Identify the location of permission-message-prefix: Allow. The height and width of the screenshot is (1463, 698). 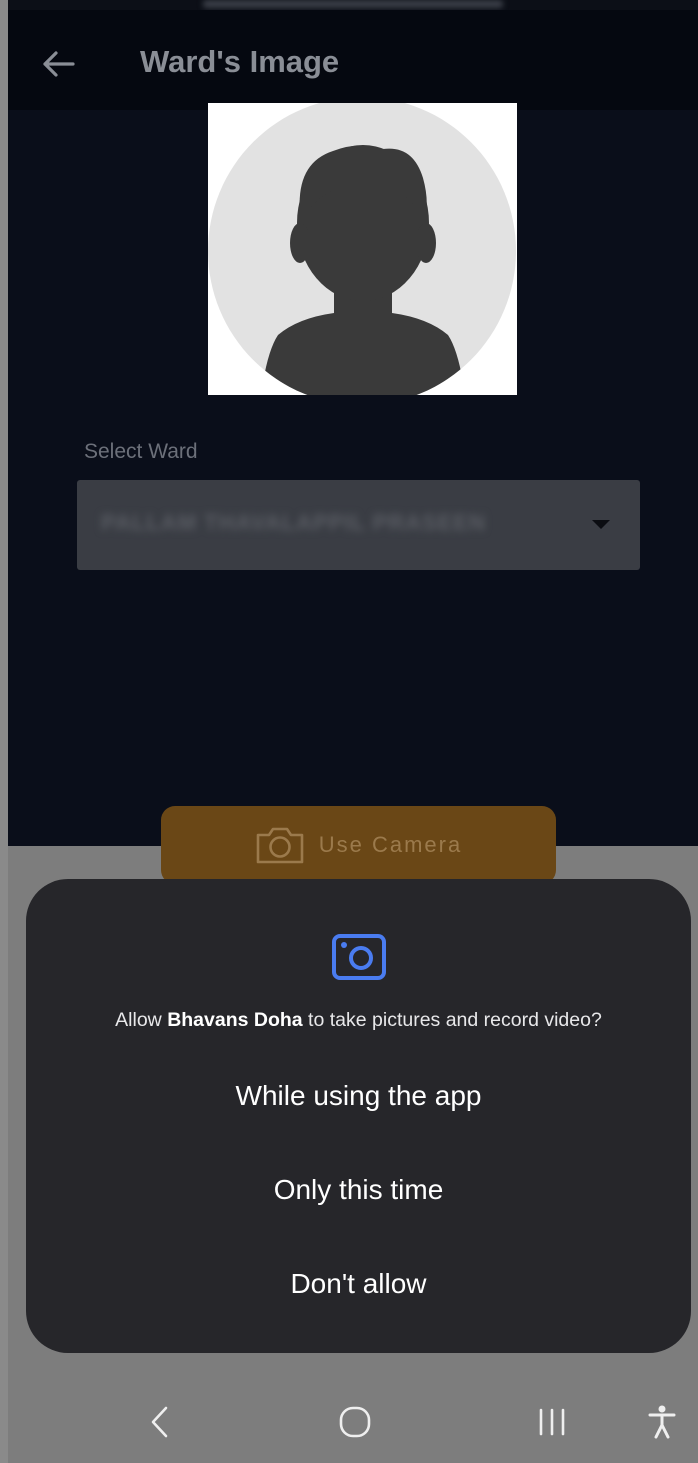
(141, 1020).